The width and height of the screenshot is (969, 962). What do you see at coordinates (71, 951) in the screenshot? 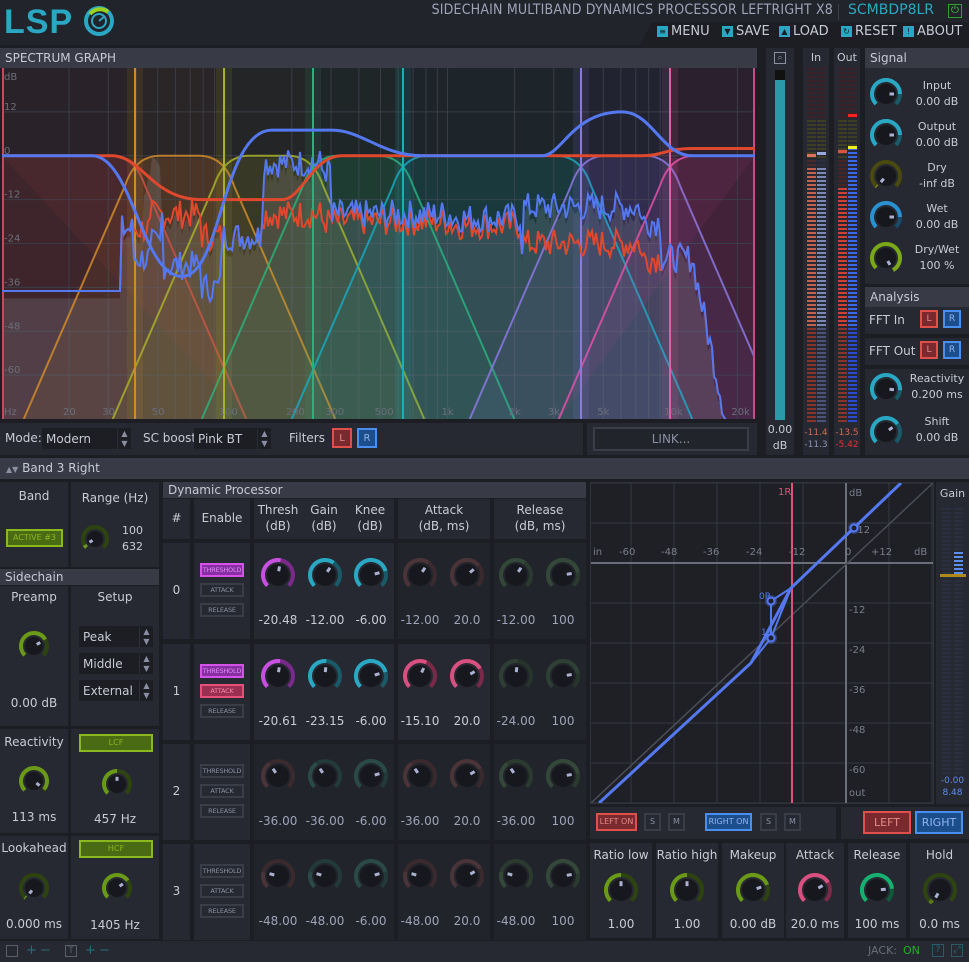
I see `font-size-icon: T` at bounding box center [71, 951].